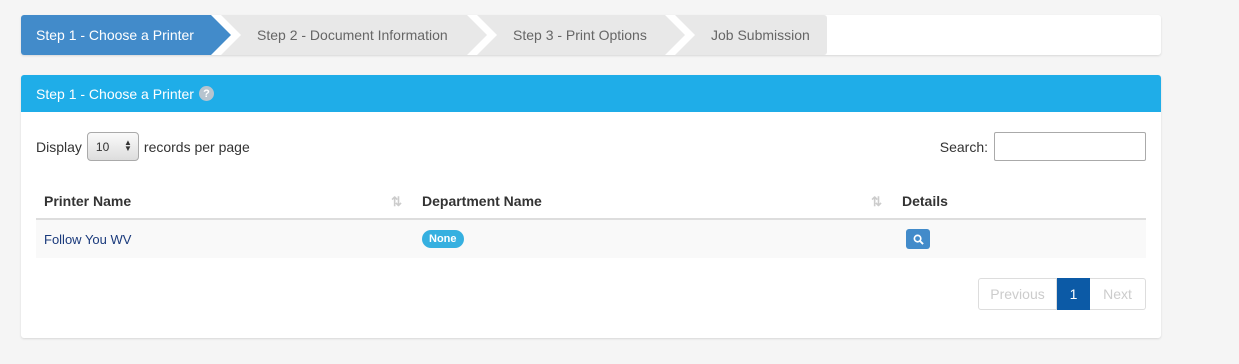  I want to click on wizard-step-1-label: Step 1 - Choose a Printer, so click(115, 35).